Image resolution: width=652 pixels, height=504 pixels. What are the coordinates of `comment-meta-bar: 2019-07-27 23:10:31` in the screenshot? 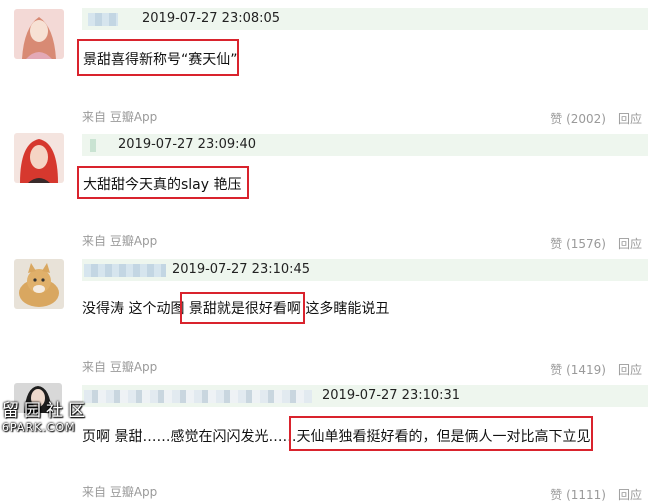 It's located at (365, 396).